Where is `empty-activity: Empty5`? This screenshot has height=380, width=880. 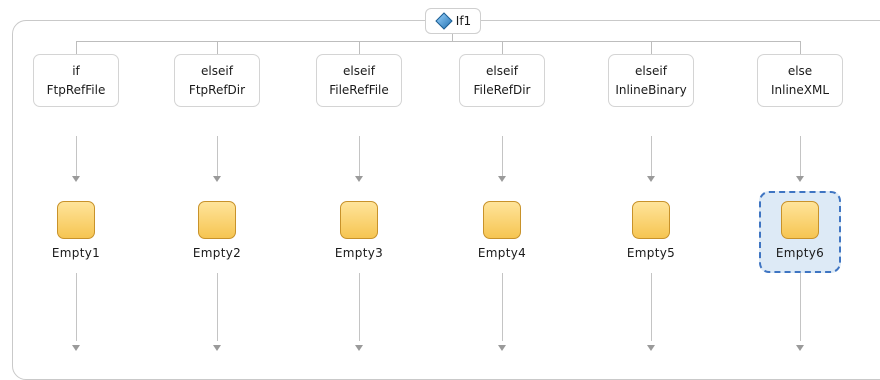 empty-activity: Empty5 is located at coordinates (651, 232).